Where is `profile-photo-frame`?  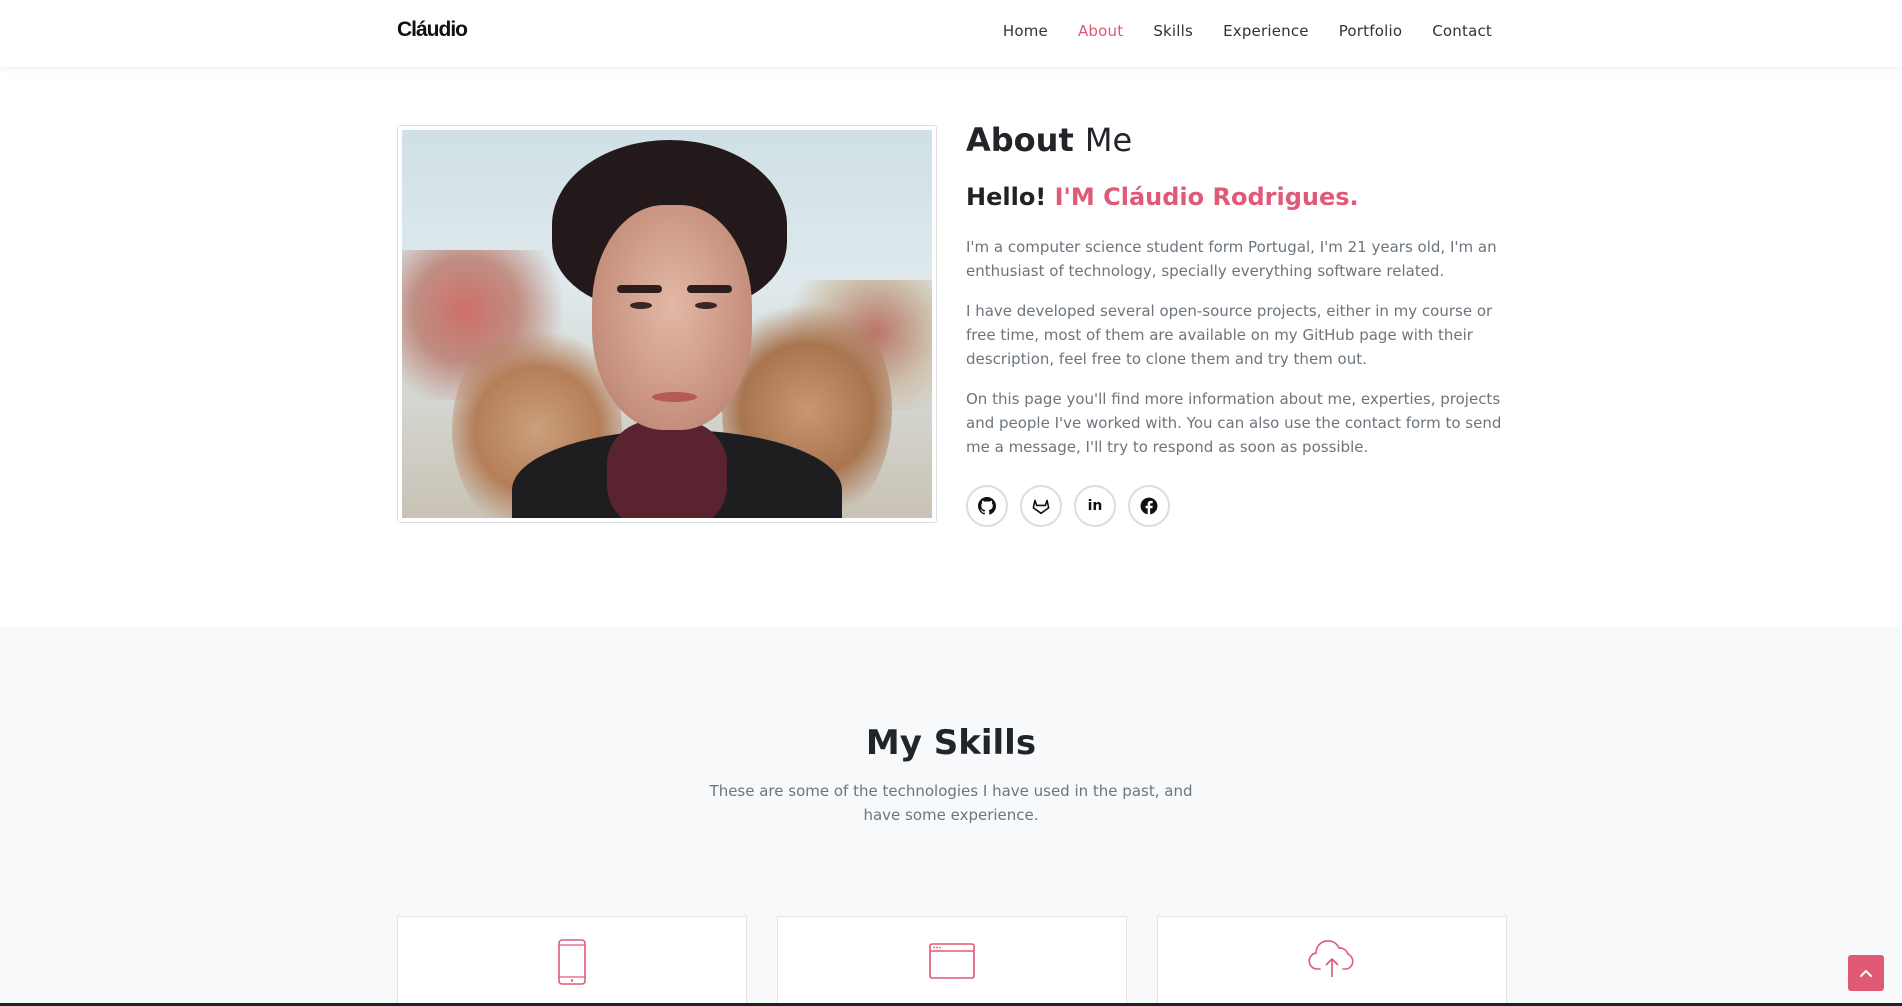 profile-photo-frame is located at coordinates (667, 324).